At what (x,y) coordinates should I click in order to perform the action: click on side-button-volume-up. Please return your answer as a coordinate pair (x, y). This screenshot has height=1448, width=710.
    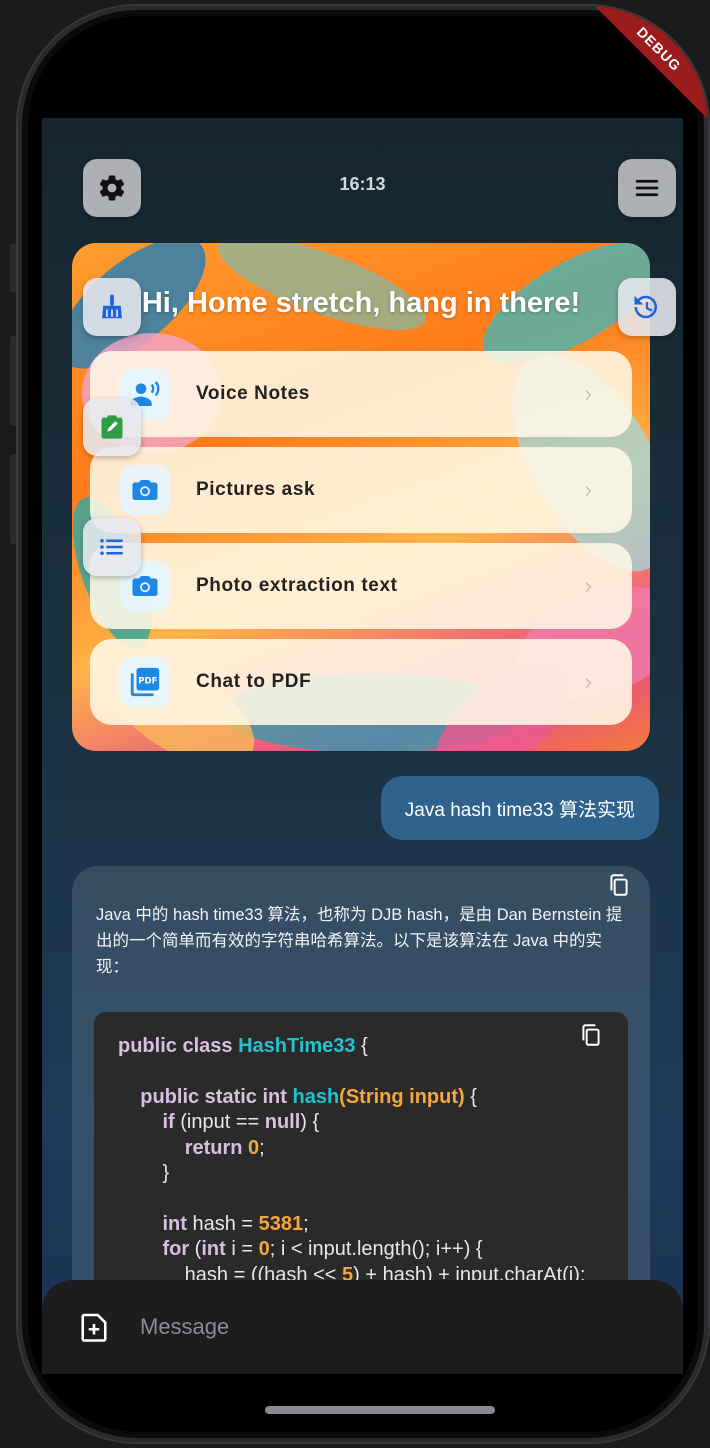
    Looking at the image, I should click on (14, 381).